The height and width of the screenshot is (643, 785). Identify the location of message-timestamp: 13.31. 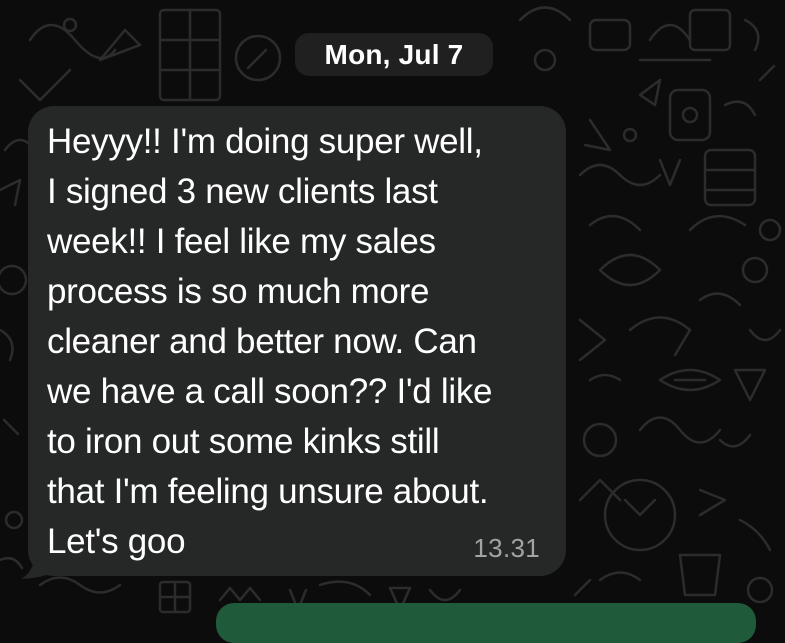
(506, 548).